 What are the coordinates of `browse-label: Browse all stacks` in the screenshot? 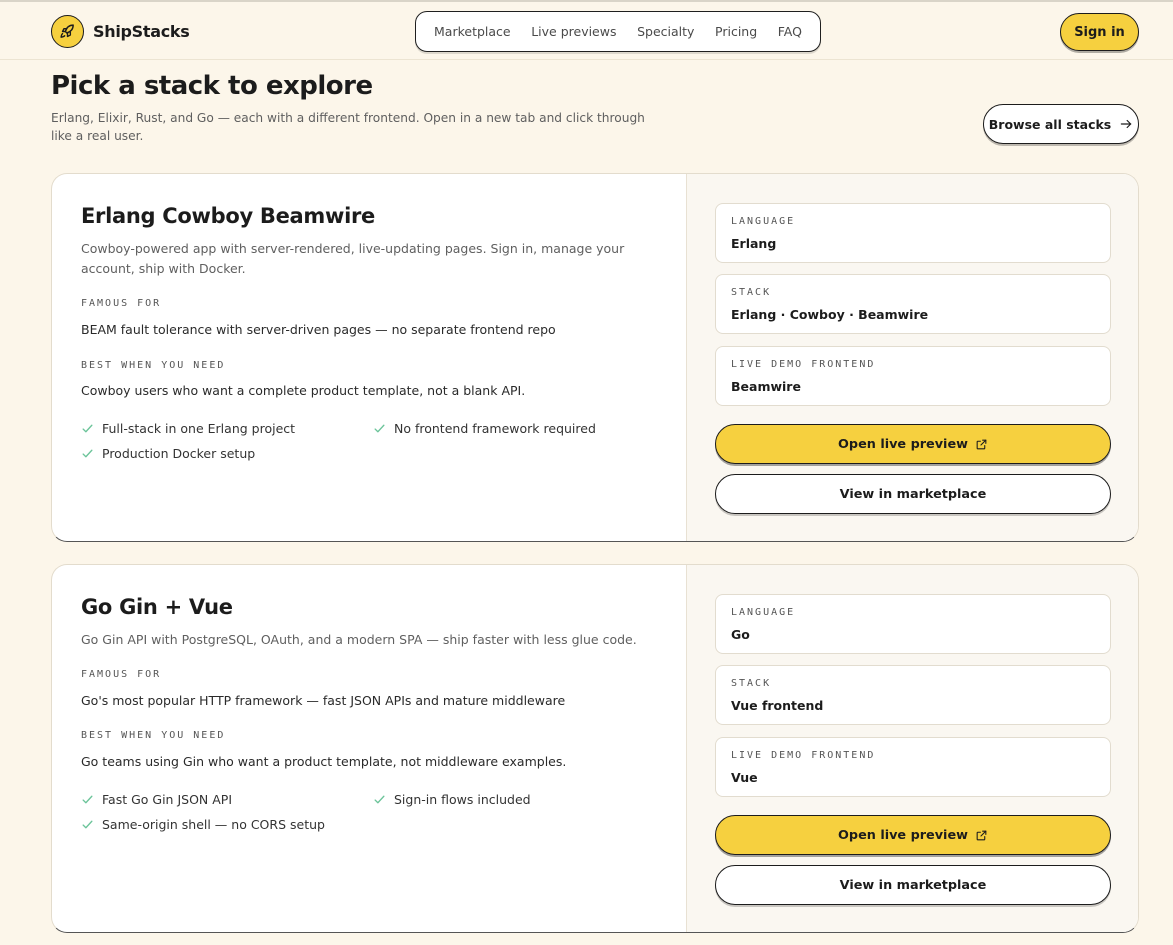 It's located at (1050, 124).